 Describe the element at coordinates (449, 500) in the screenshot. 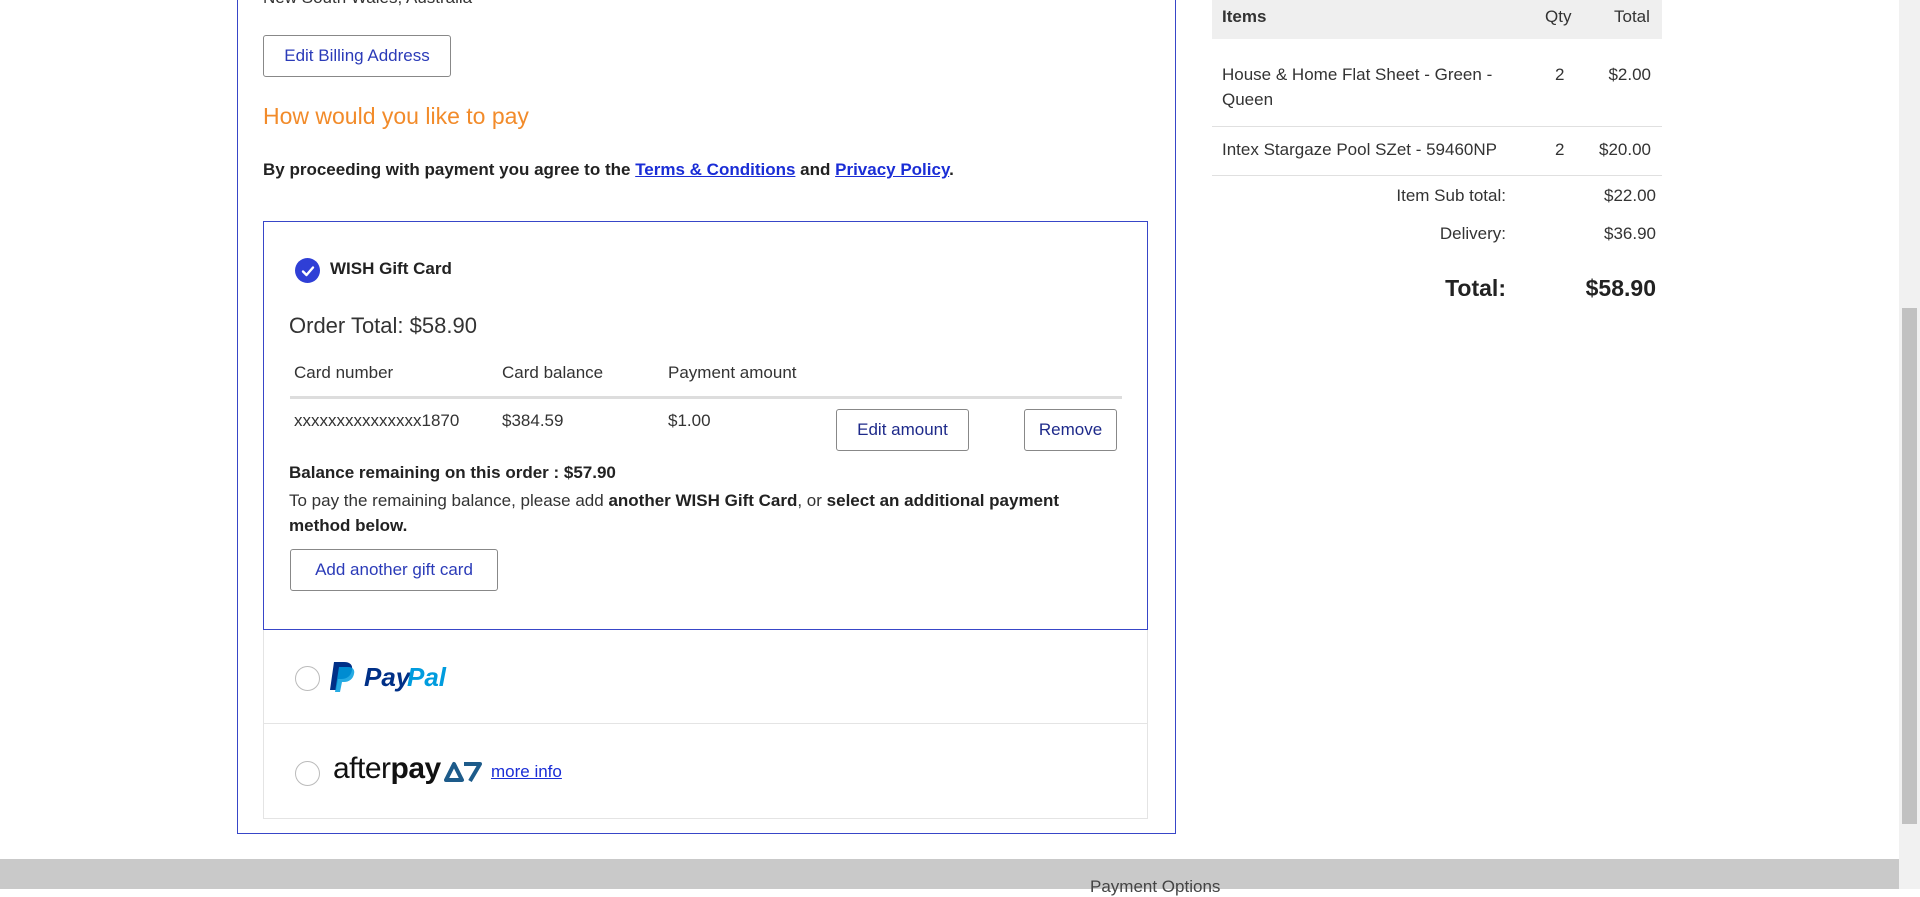

I see `pay-remaining-prefix: To pay the remaining balance, please add` at that location.